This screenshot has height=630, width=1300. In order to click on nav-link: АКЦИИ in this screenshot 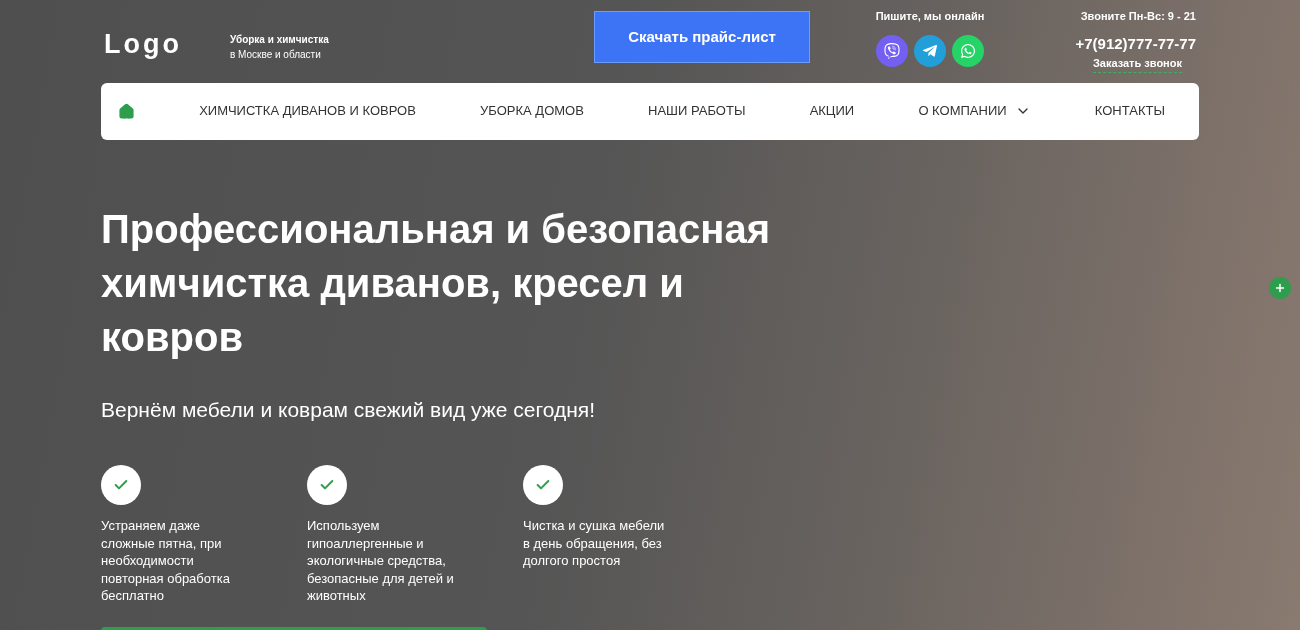, I will do `click(832, 111)`.